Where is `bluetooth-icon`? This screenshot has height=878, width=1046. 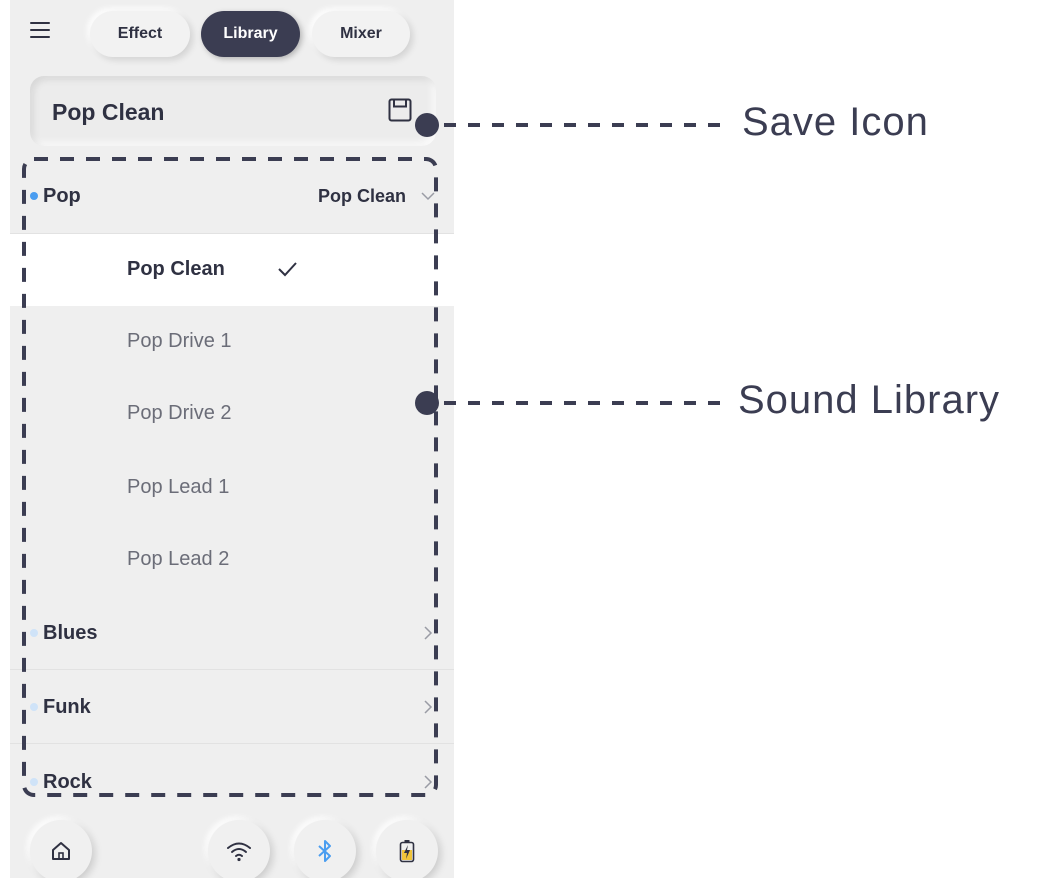 bluetooth-icon is located at coordinates (324, 851).